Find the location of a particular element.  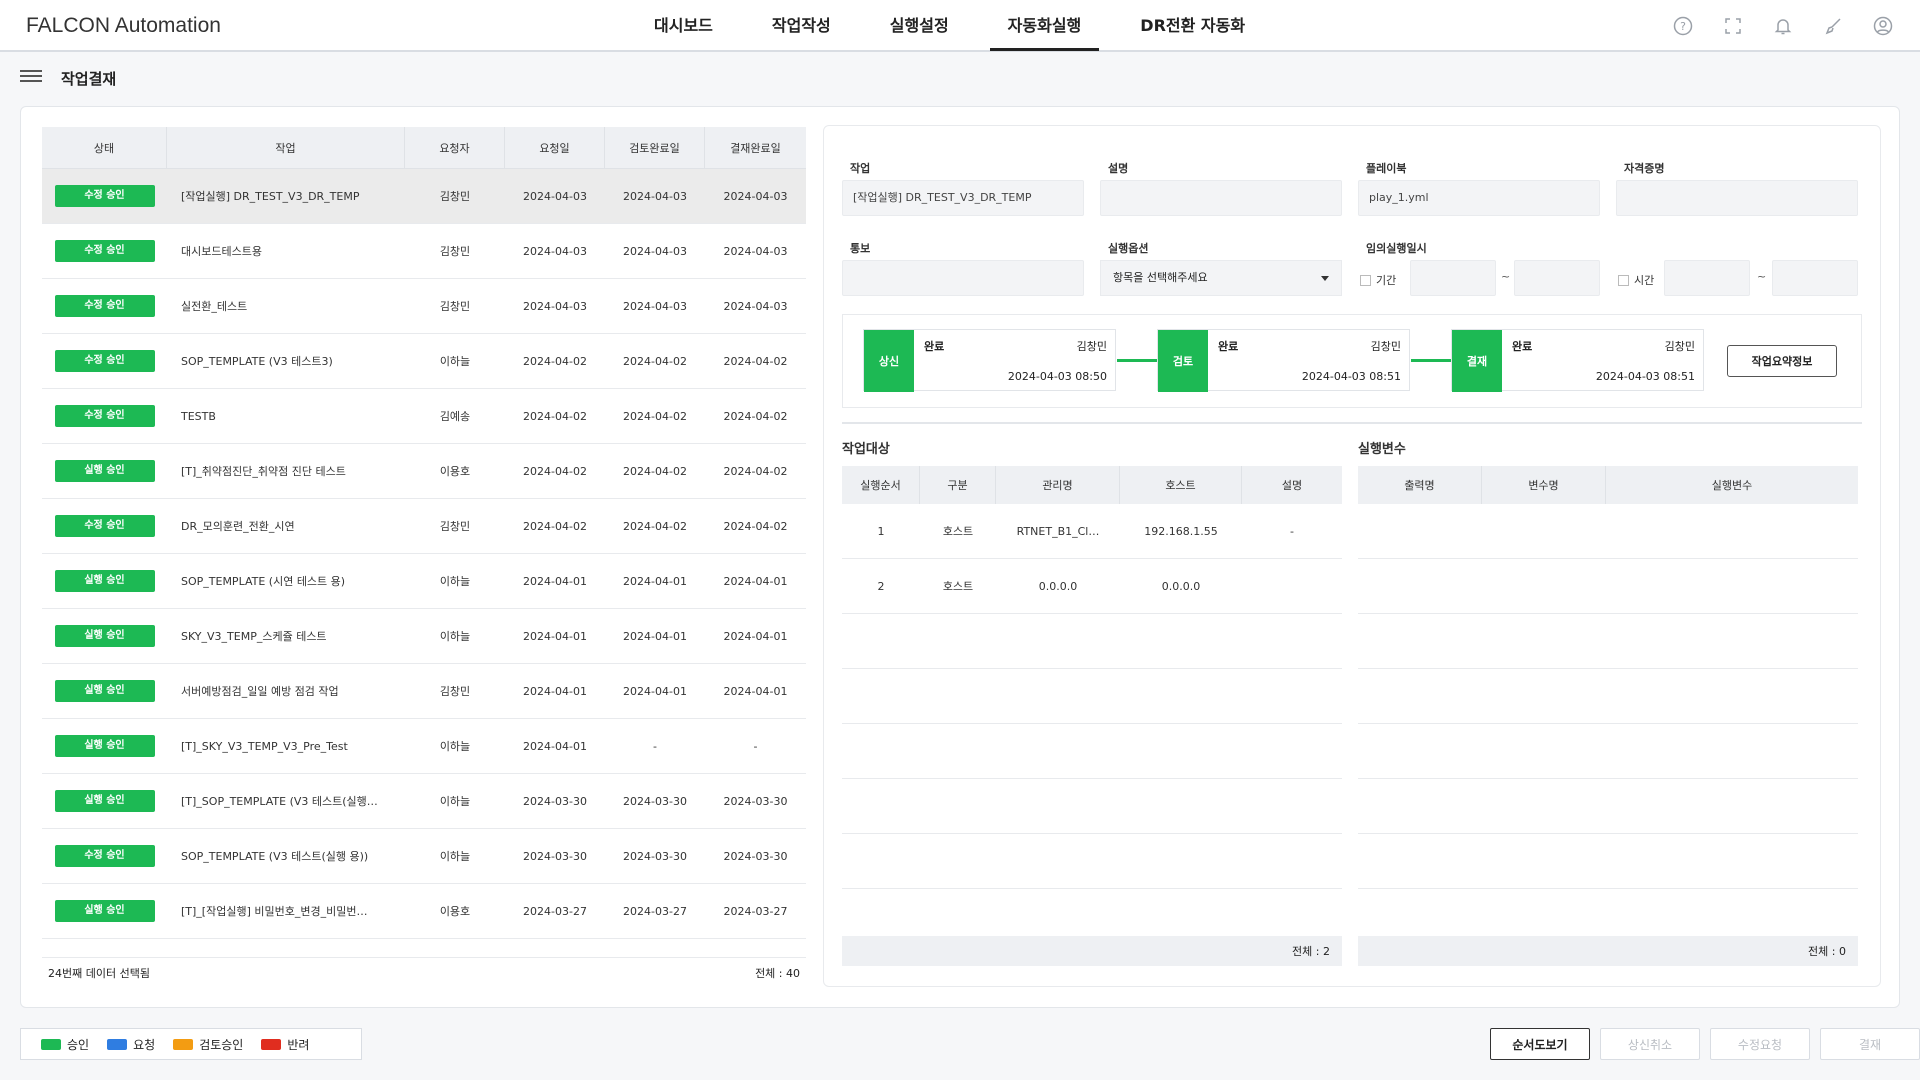

col-exec-var: 실행변수 is located at coordinates (1732, 485).